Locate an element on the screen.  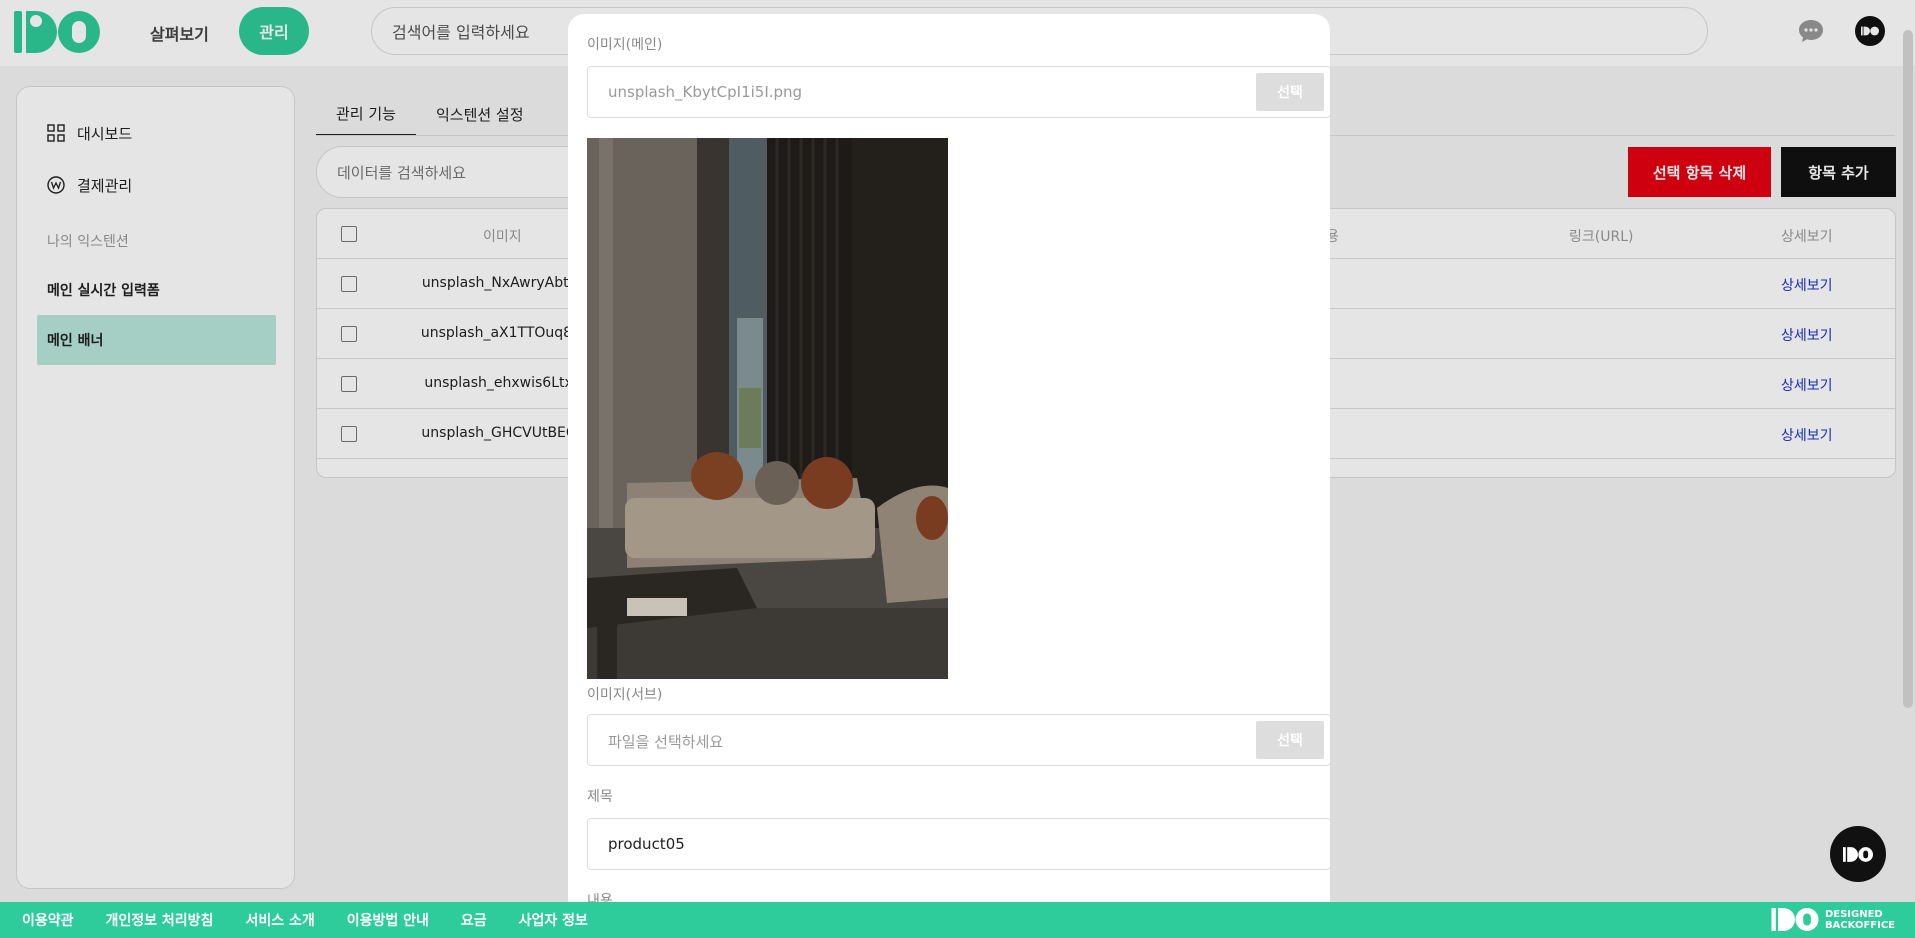
footer-terms-link: 이용약관 is located at coordinates (48, 920).